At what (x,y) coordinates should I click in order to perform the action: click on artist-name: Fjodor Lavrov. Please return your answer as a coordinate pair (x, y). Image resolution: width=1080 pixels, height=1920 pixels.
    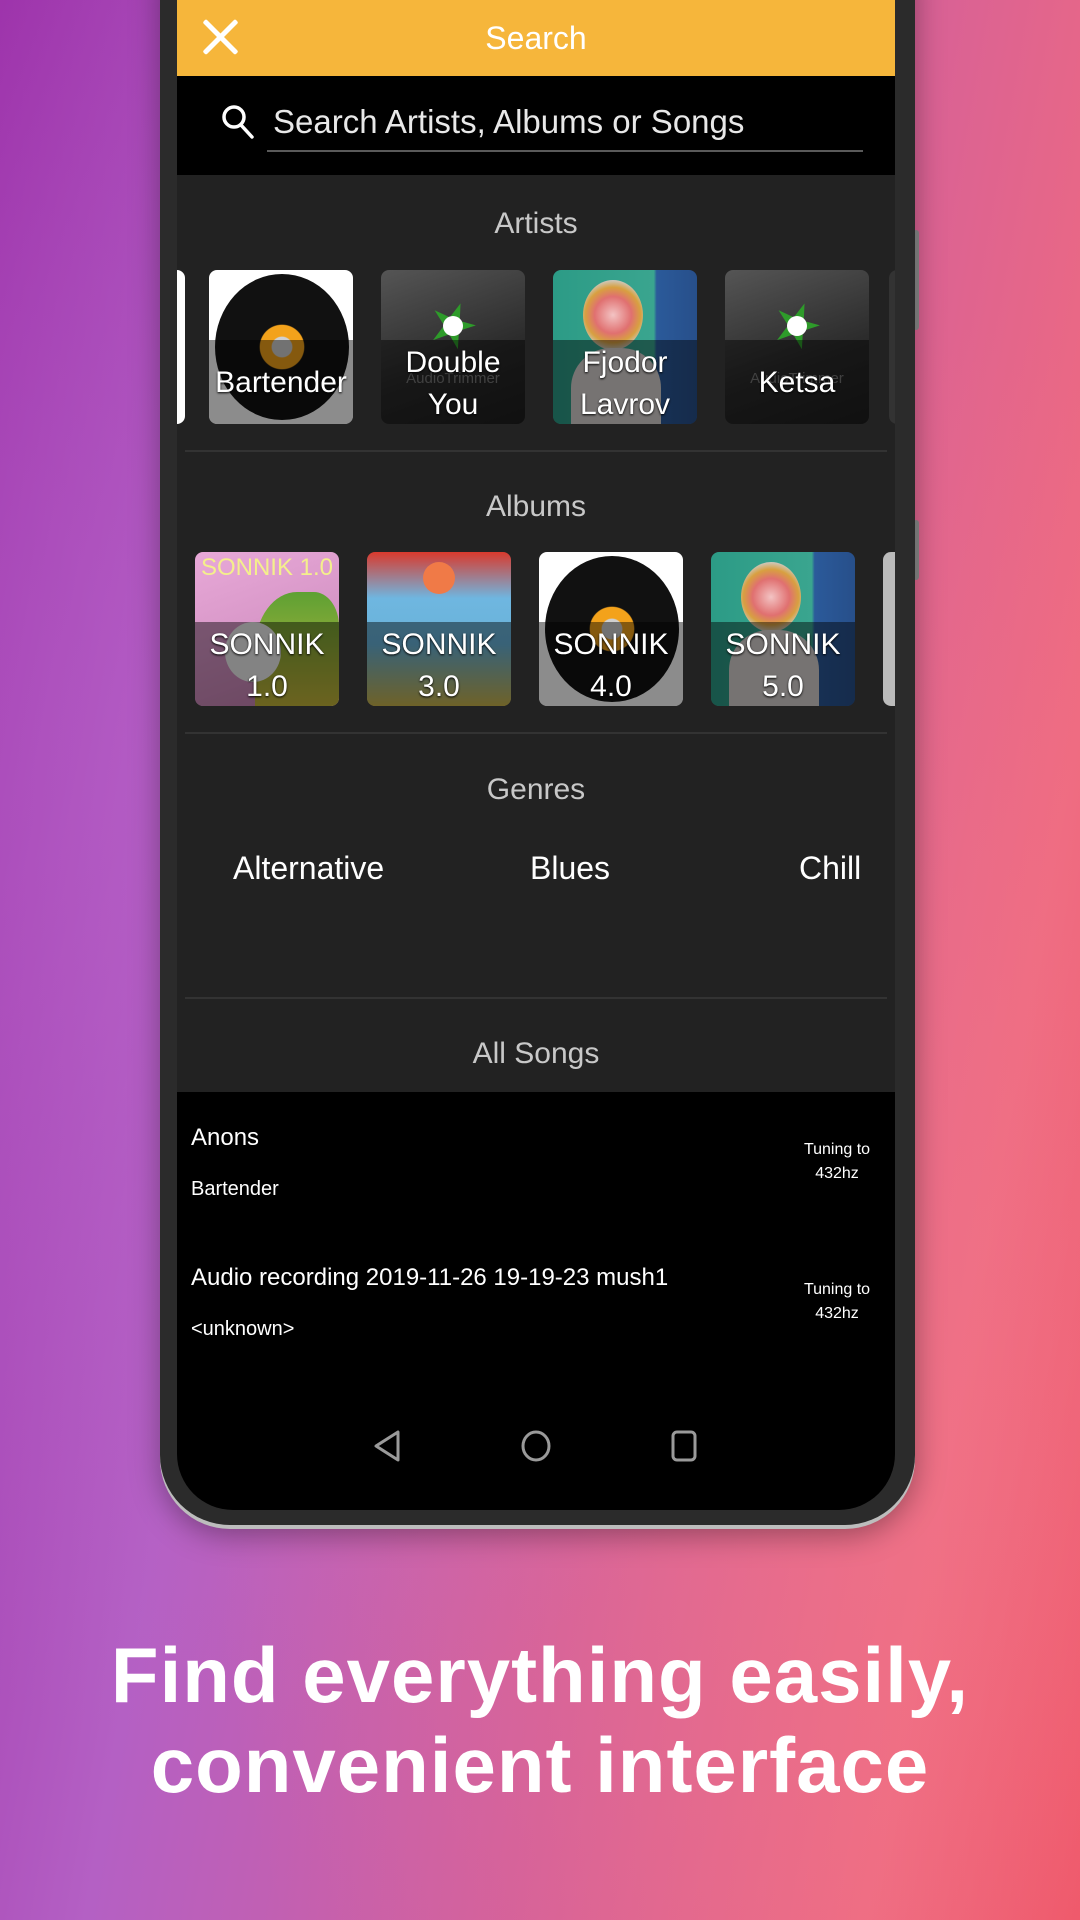
    Looking at the image, I should click on (625, 383).